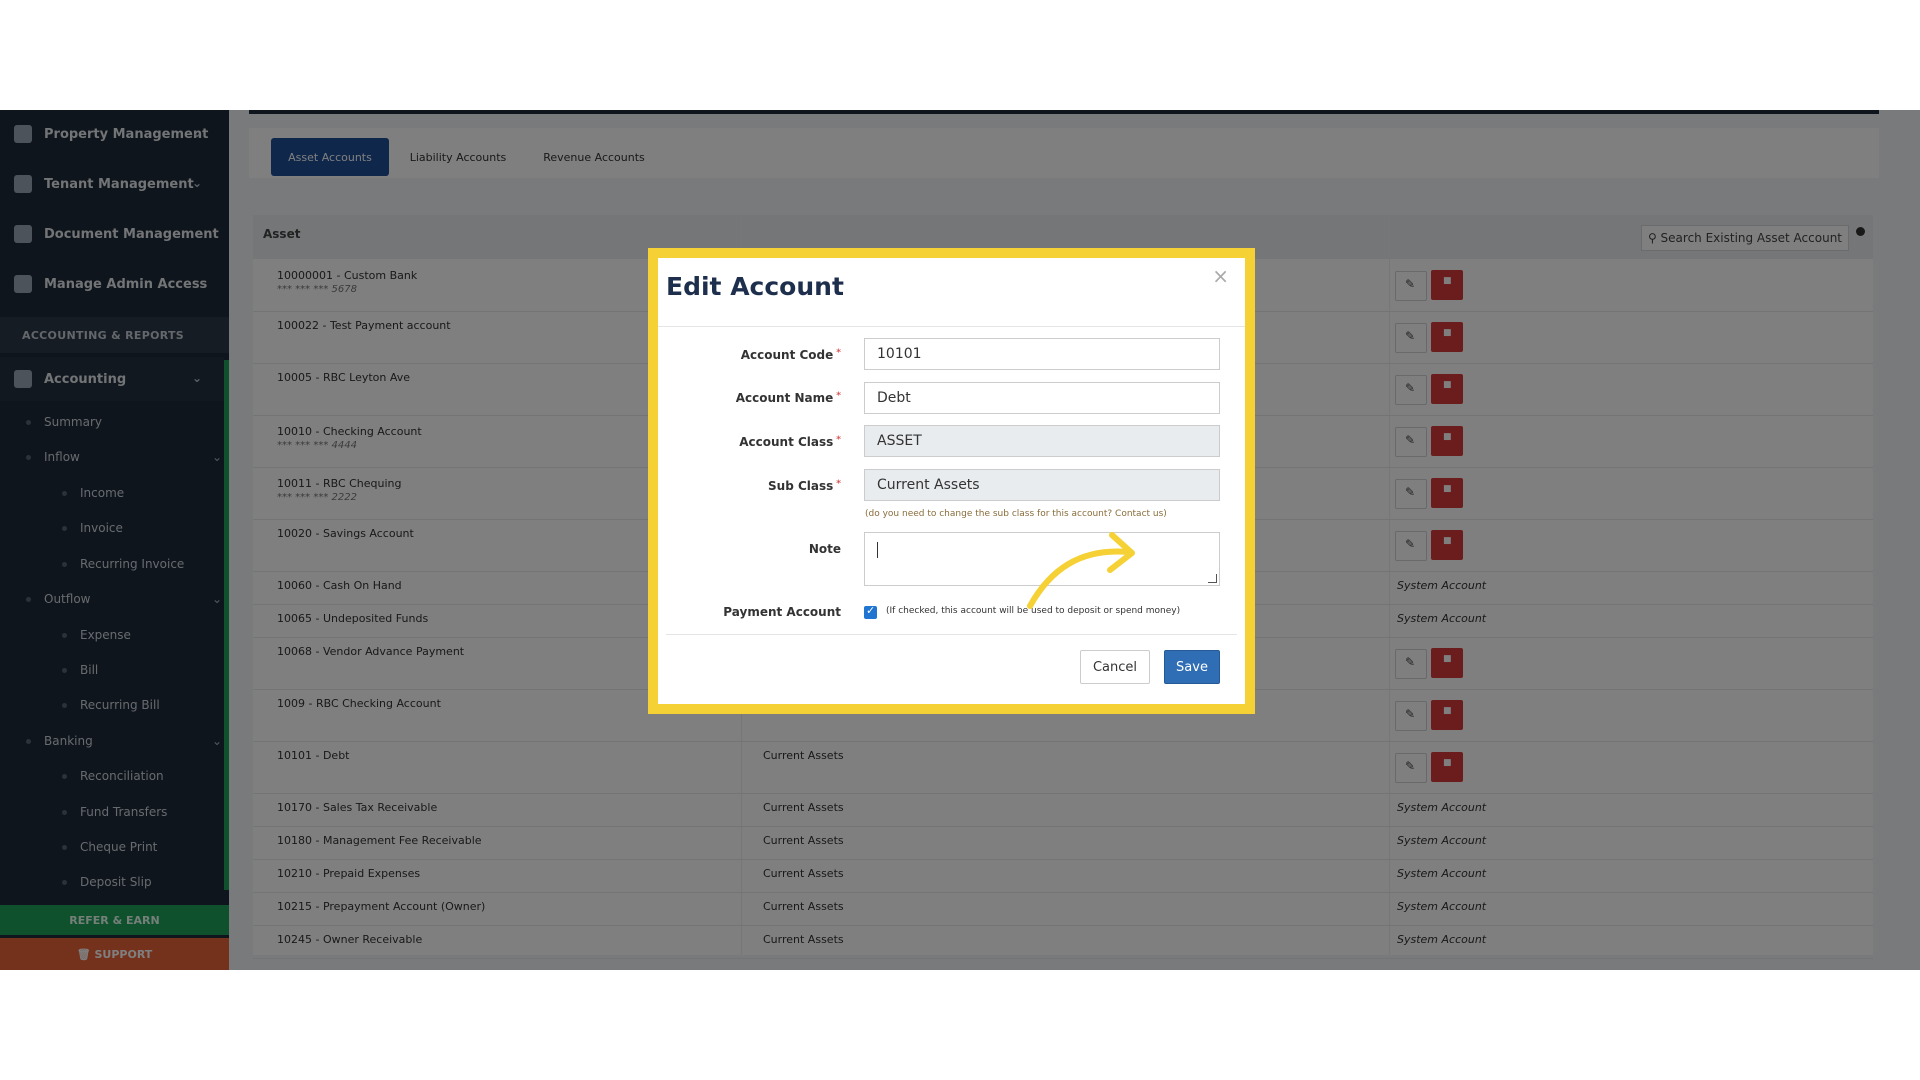 The height and width of the screenshot is (1080, 1920). What do you see at coordinates (870, 611) in the screenshot?
I see `payment-account-checkbox` at bounding box center [870, 611].